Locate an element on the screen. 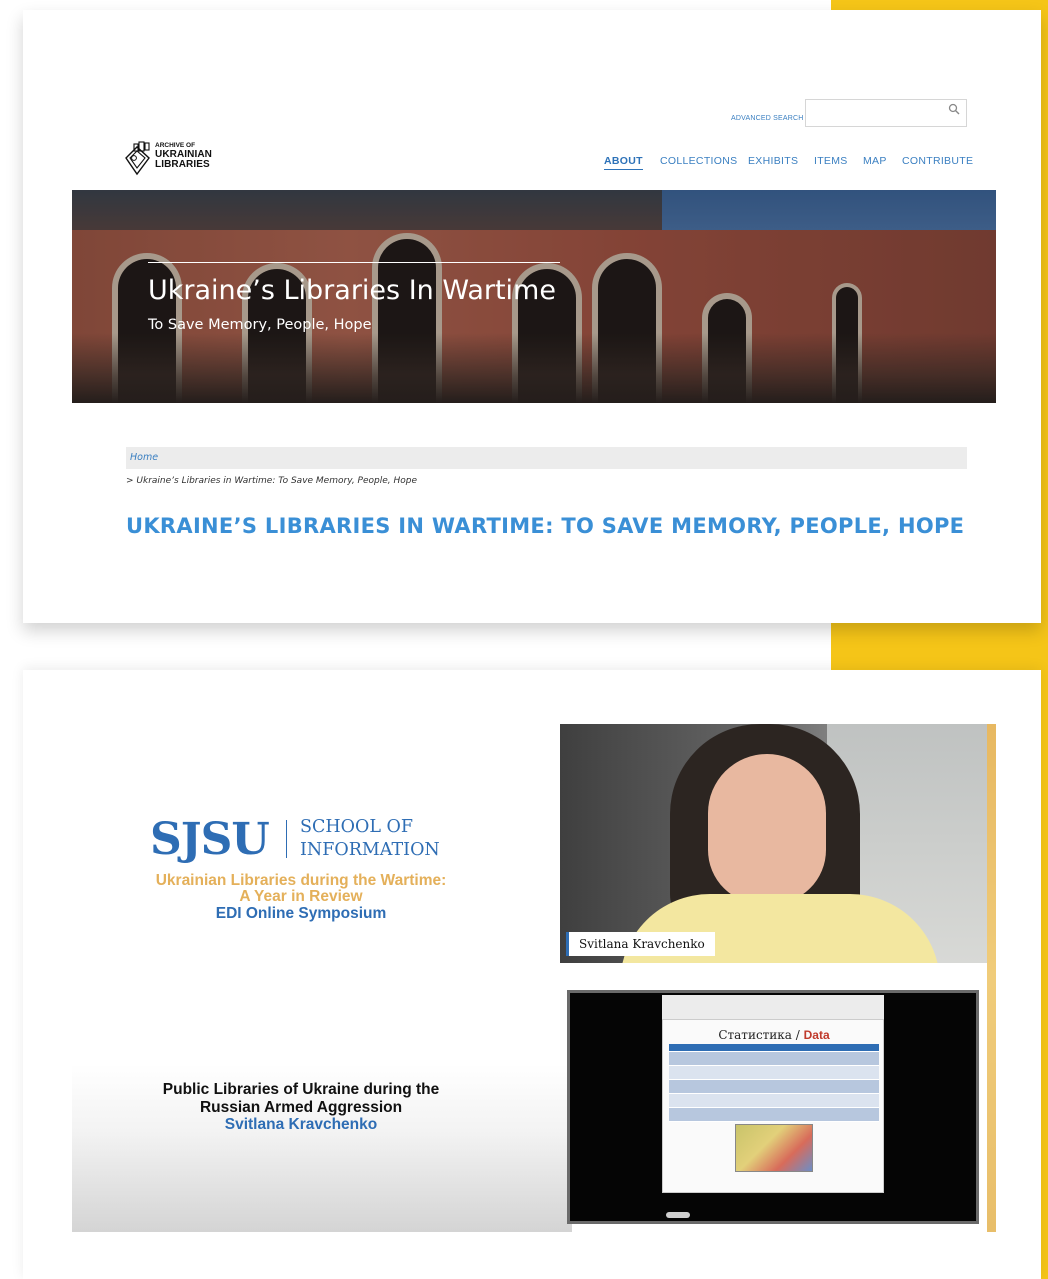  accent-bar-right is located at coordinates (1044, 335).